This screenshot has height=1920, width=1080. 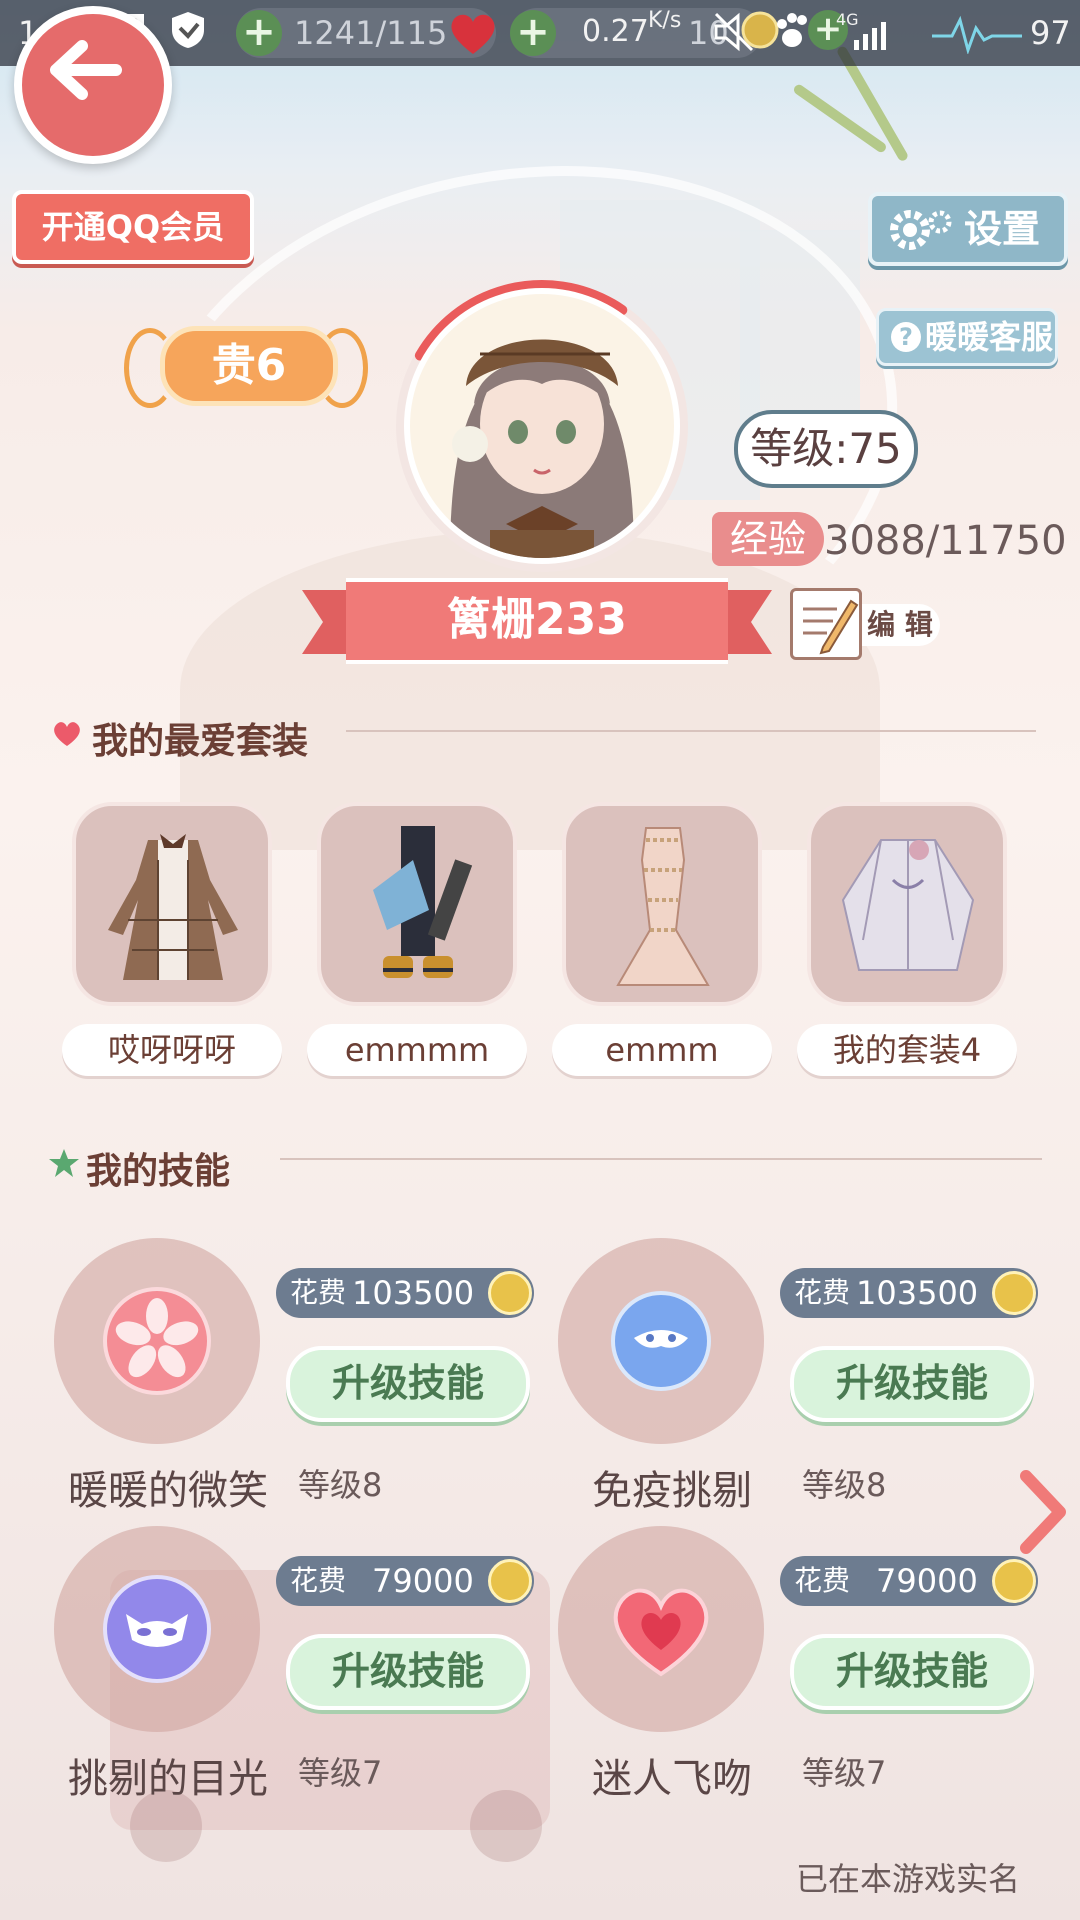 I want to click on outfit-name: 哎呀呀呀, so click(x=172, y=1050).